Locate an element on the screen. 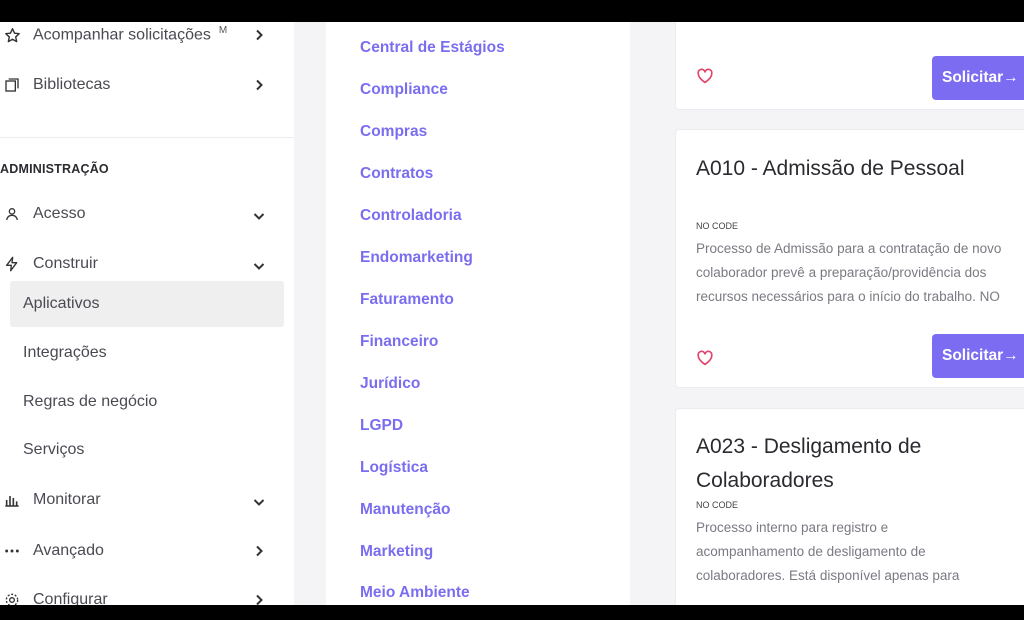 This screenshot has height=620, width=1024. category-link: Manutenção is located at coordinates (405, 510).